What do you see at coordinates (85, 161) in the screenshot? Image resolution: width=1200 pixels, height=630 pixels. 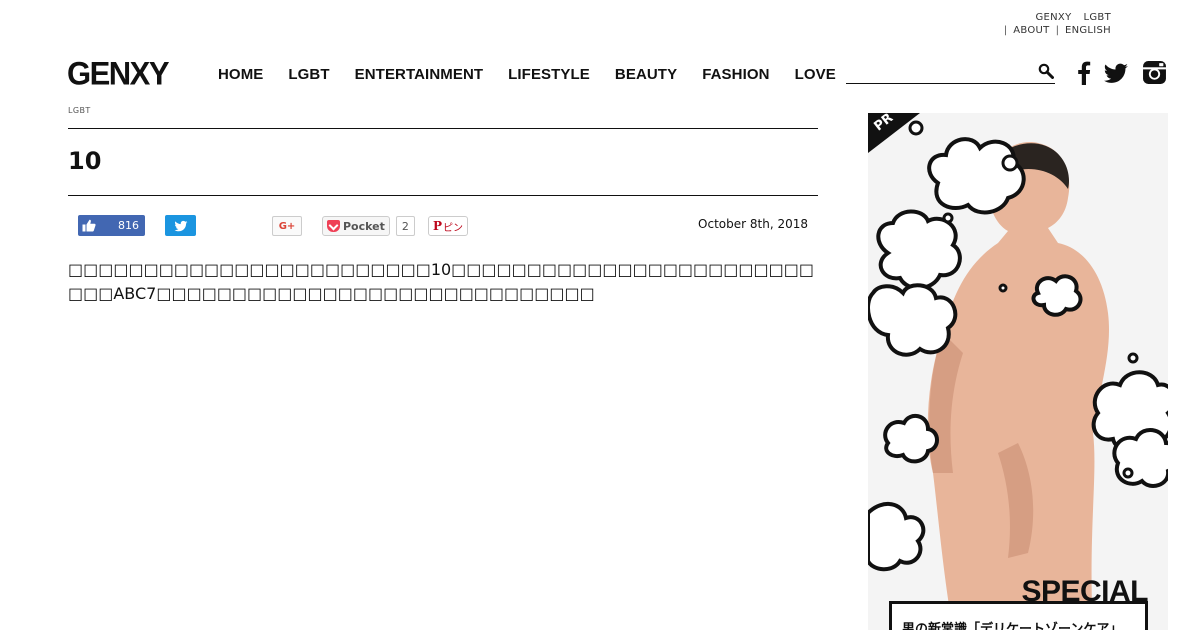 I see `article-title: 10` at bounding box center [85, 161].